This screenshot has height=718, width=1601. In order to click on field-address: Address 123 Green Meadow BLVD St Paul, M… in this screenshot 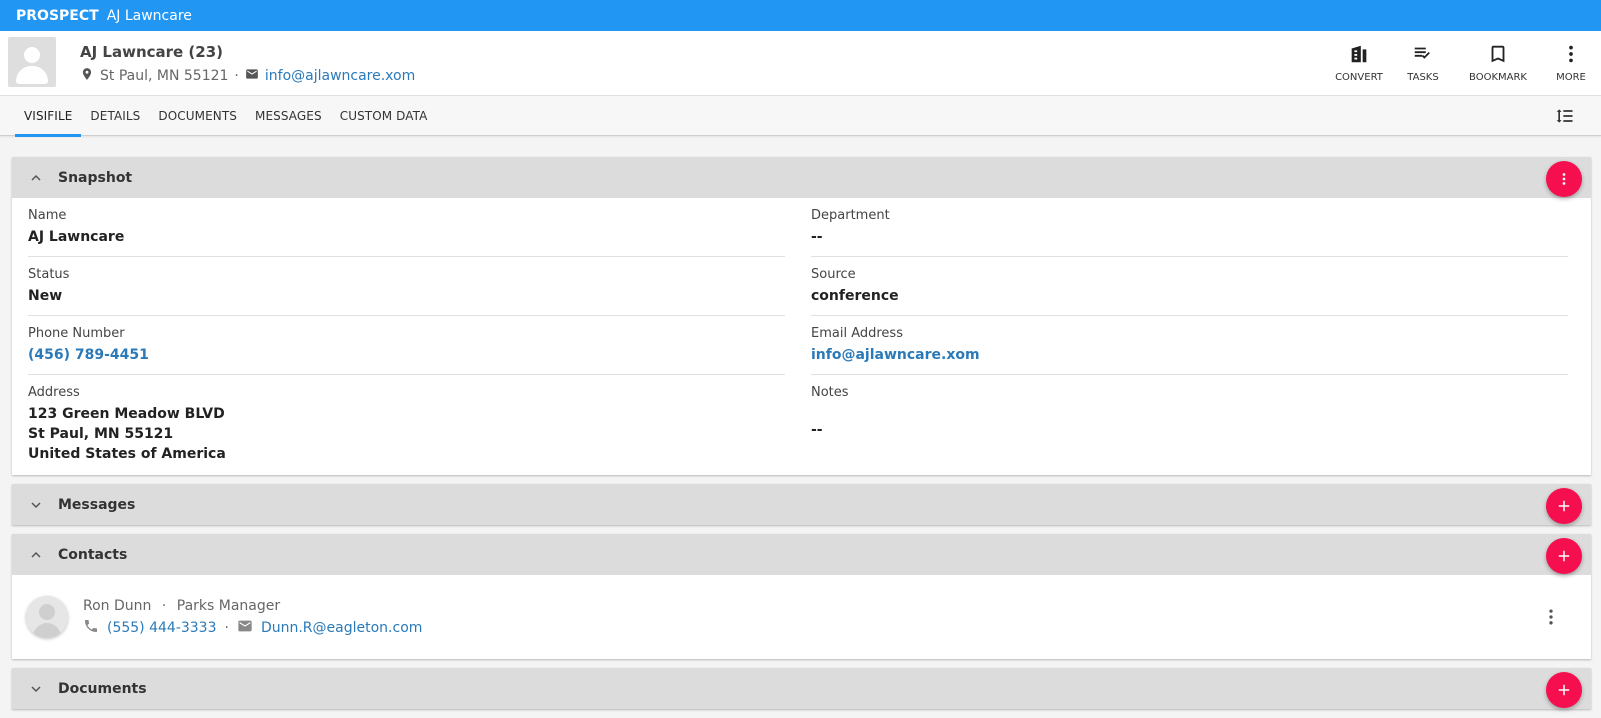, I will do `click(403, 424)`.